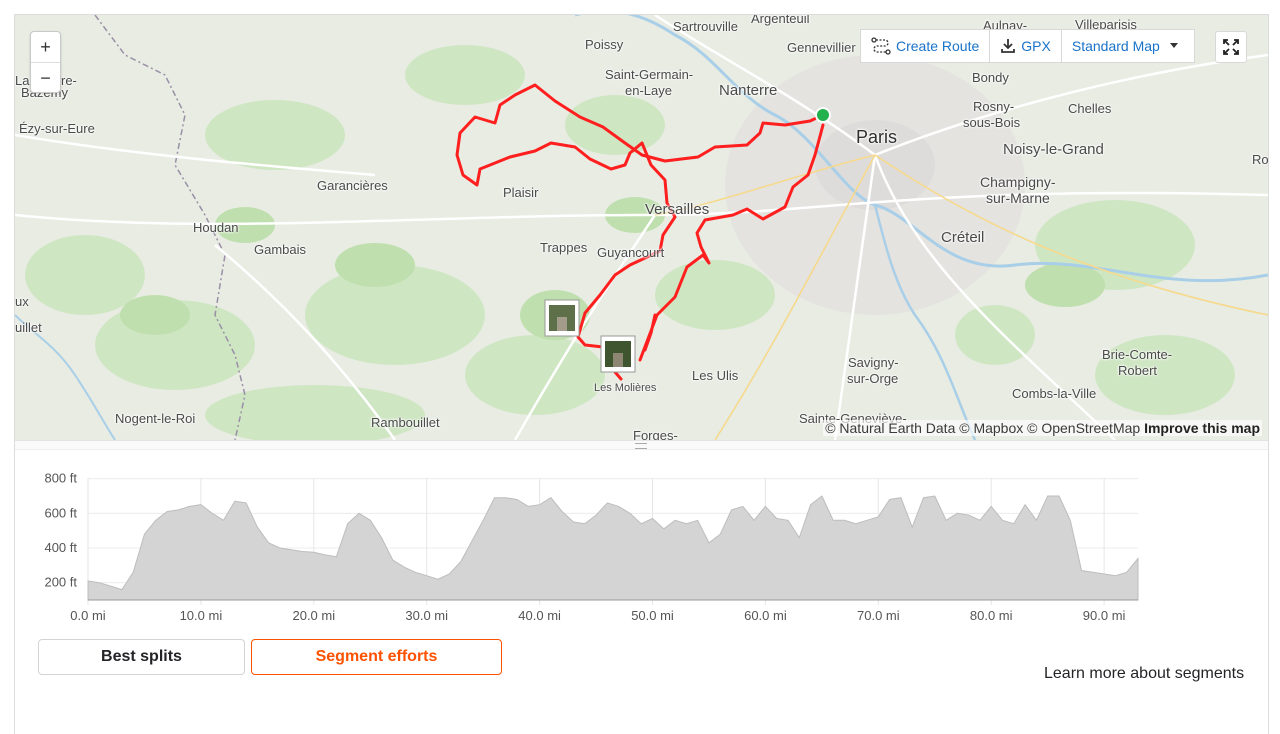 The width and height of the screenshot is (1280, 734). I want to click on place-label: sur-Marne, so click(1018, 198).